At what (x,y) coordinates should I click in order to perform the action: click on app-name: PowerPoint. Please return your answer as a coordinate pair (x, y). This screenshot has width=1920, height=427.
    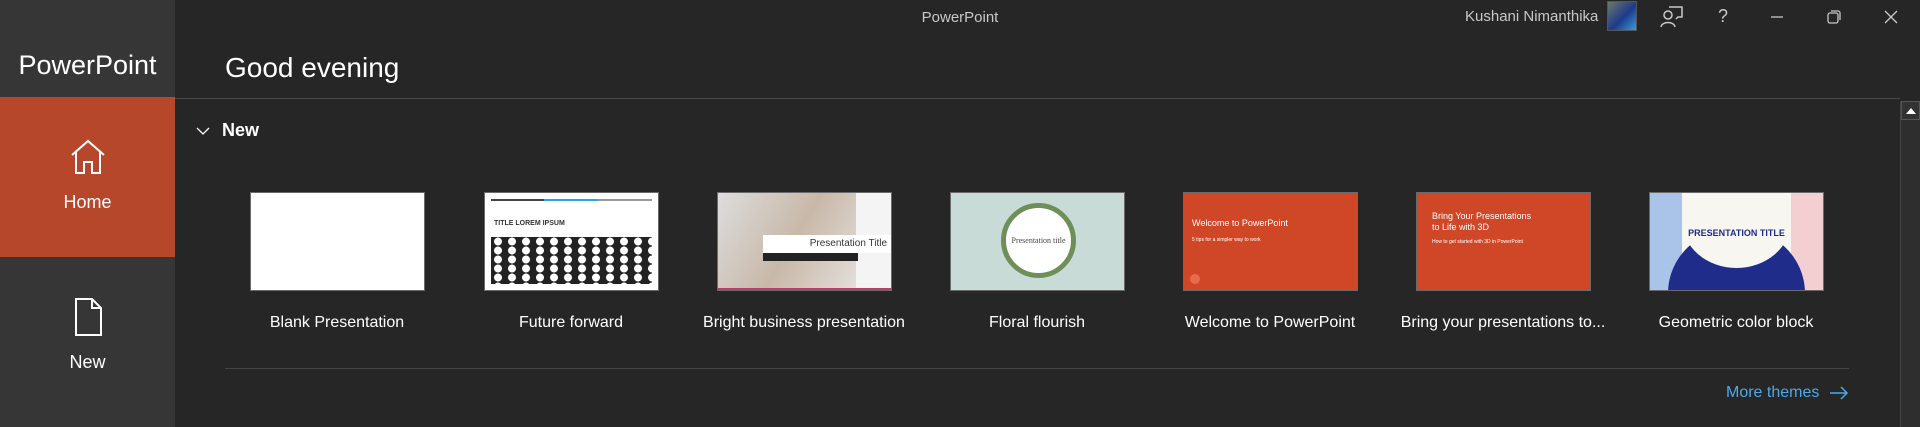
    Looking at the image, I should click on (87, 65).